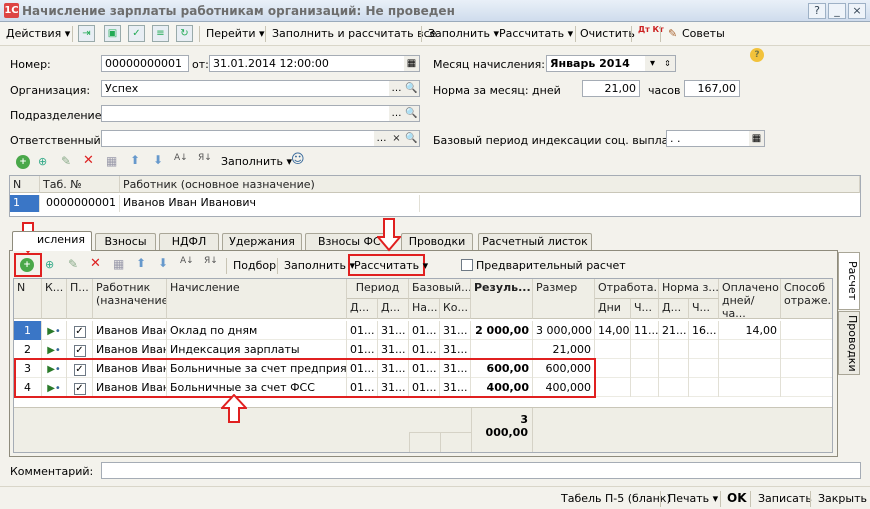 The image size is (870, 509). Describe the element at coordinates (607, 33) in the screenshot. I see `clear-button: Очистить` at that location.